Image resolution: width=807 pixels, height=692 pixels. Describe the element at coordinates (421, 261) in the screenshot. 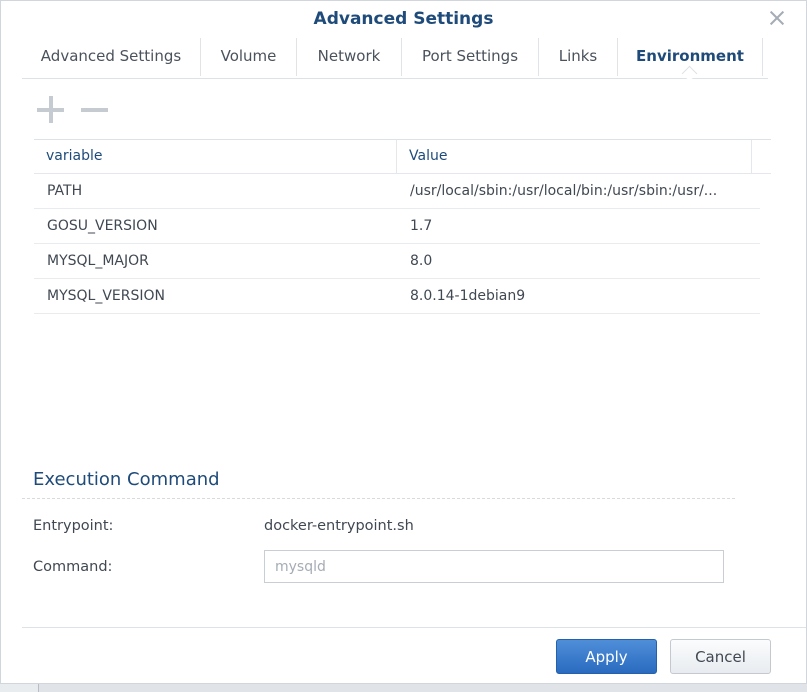

I see `value-cell: 8.0` at that location.